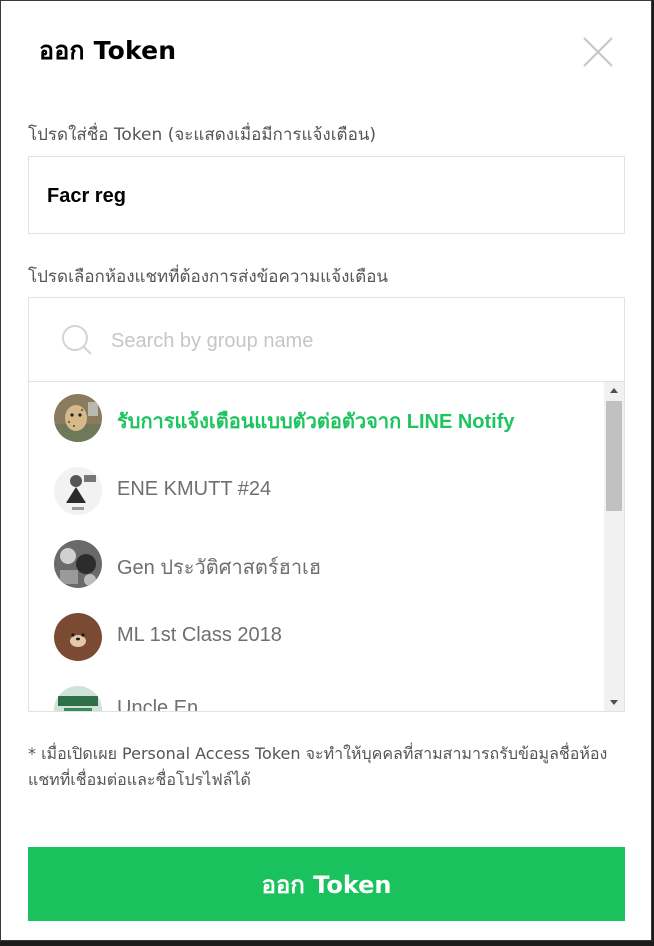 The width and height of the screenshot is (654, 946). Describe the element at coordinates (614, 456) in the screenshot. I see `scroll-thumb` at that location.